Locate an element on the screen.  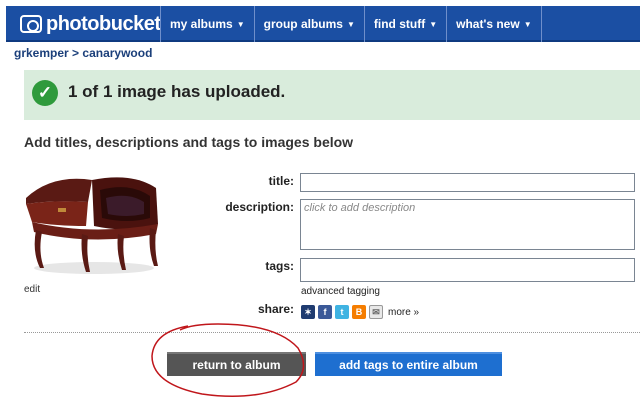
photobucket-logo: photobucket is located at coordinates (90, 24).